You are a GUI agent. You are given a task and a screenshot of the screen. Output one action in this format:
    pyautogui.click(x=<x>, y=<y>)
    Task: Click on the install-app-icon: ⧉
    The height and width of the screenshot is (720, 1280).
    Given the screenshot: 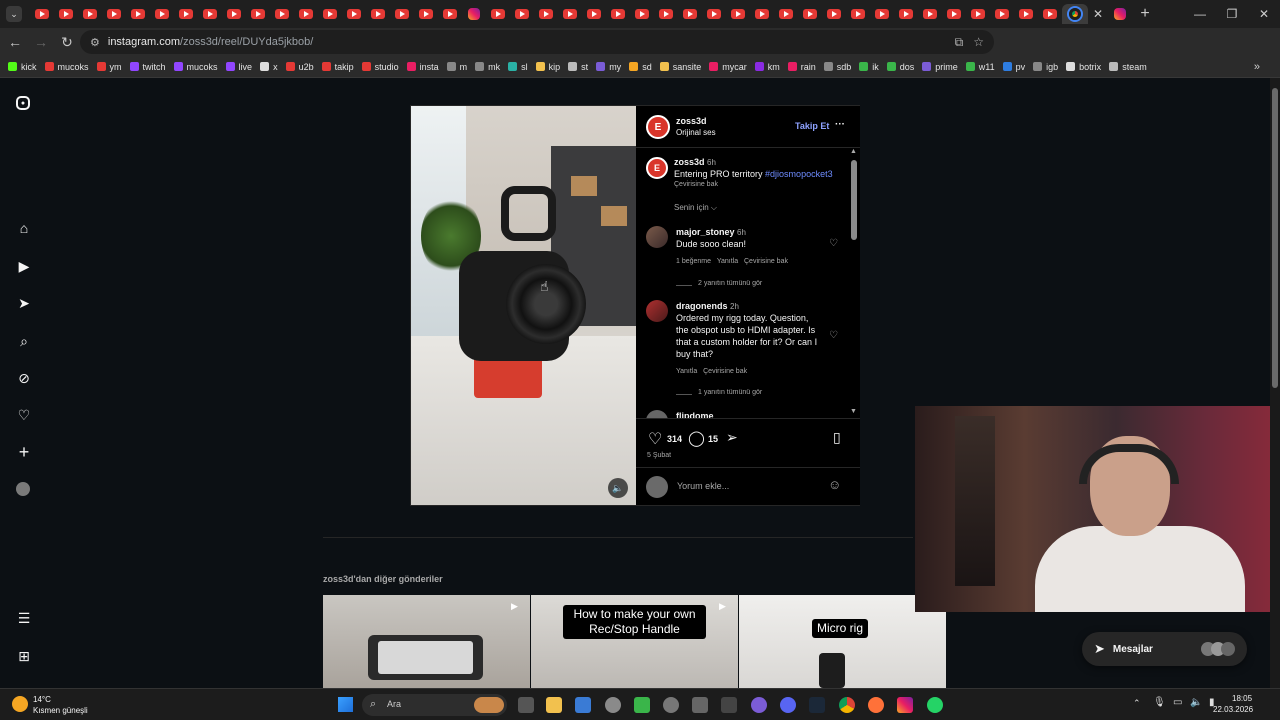 What is the action you would take?
    pyautogui.click(x=959, y=42)
    